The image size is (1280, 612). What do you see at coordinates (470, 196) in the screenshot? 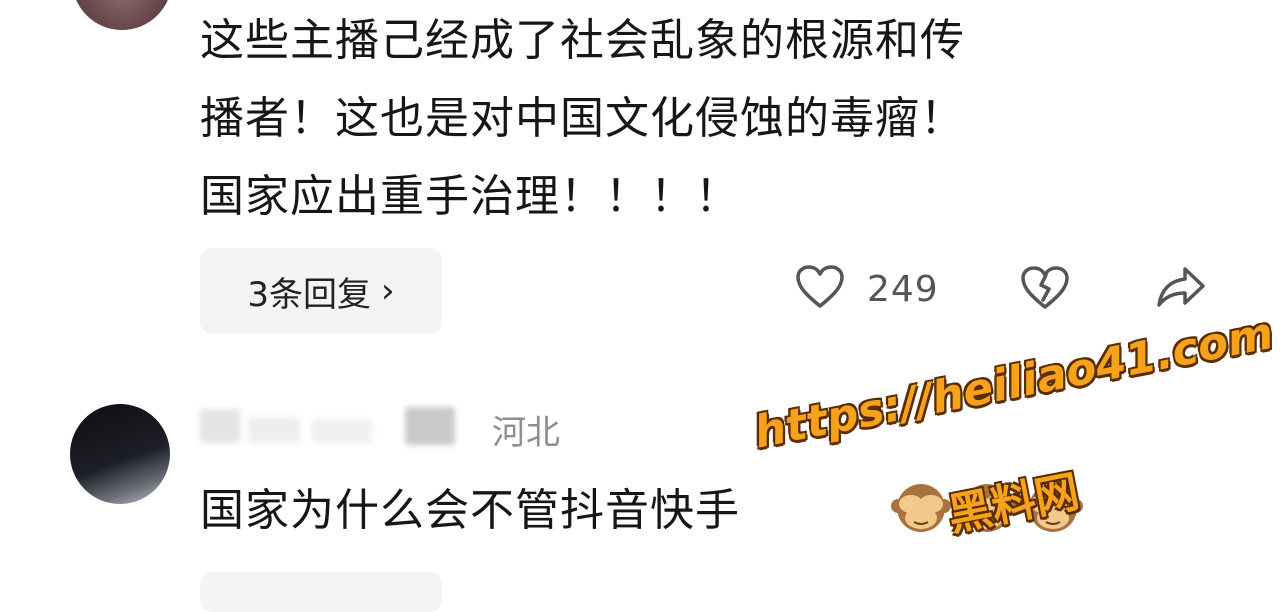
I see `comment-text-line: 国家应出重手治理！！！！` at bounding box center [470, 196].